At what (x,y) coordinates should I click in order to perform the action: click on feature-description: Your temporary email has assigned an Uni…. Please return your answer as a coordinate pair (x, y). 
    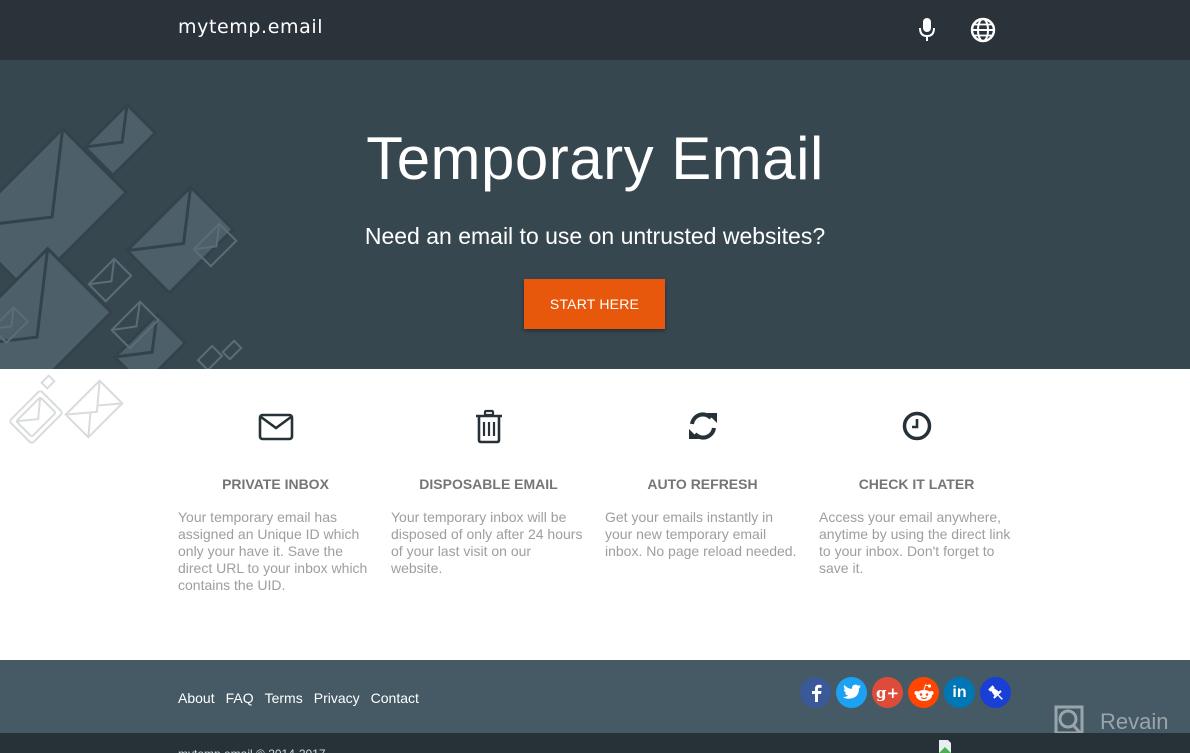
    Looking at the image, I should click on (273, 551).